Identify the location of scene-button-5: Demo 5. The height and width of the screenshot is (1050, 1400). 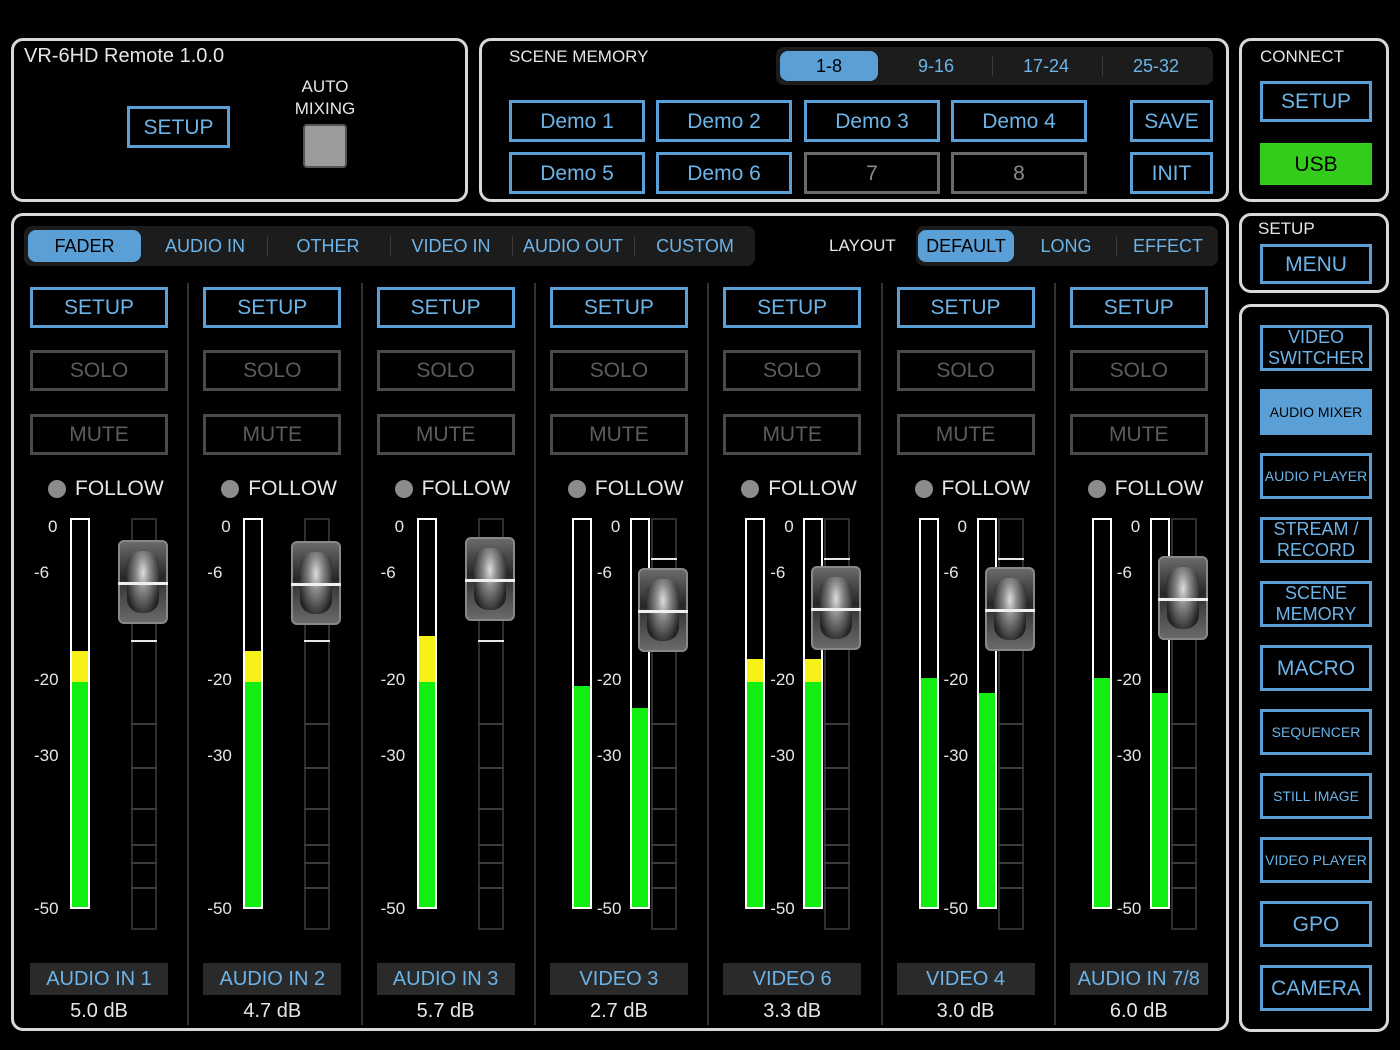
(577, 173).